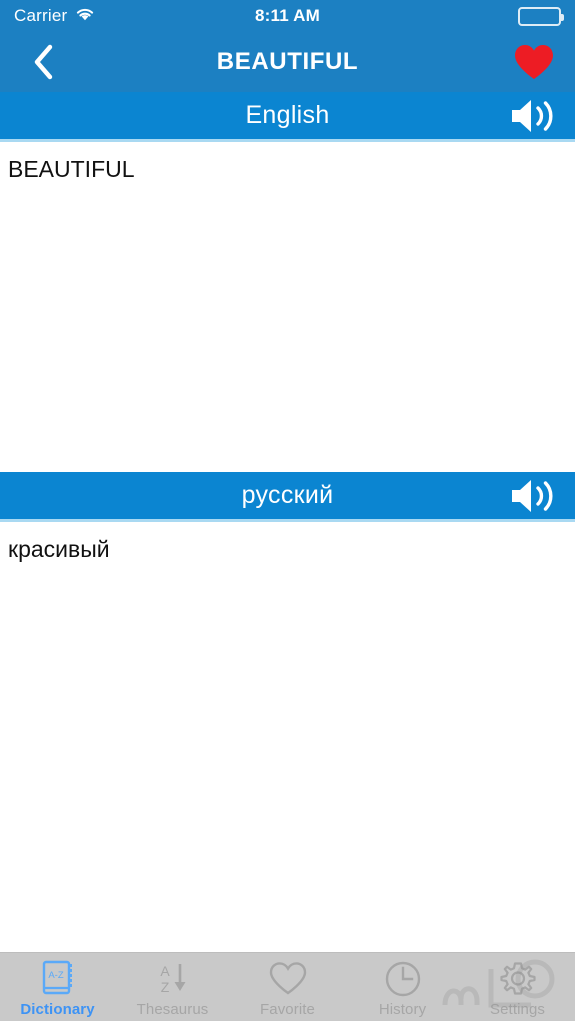  I want to click on navigation-bar: BEAUTIFUL, so click(287, 62).